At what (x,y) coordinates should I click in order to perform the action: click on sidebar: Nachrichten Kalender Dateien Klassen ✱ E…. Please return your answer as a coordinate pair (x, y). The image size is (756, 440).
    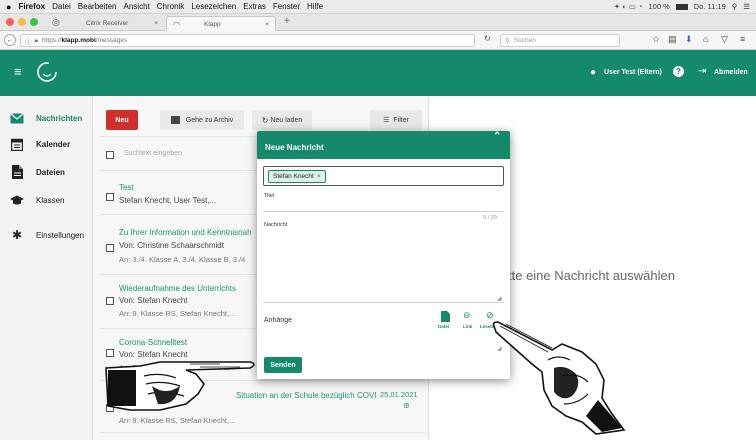
    Looking at the image, I should click on (46, 268).